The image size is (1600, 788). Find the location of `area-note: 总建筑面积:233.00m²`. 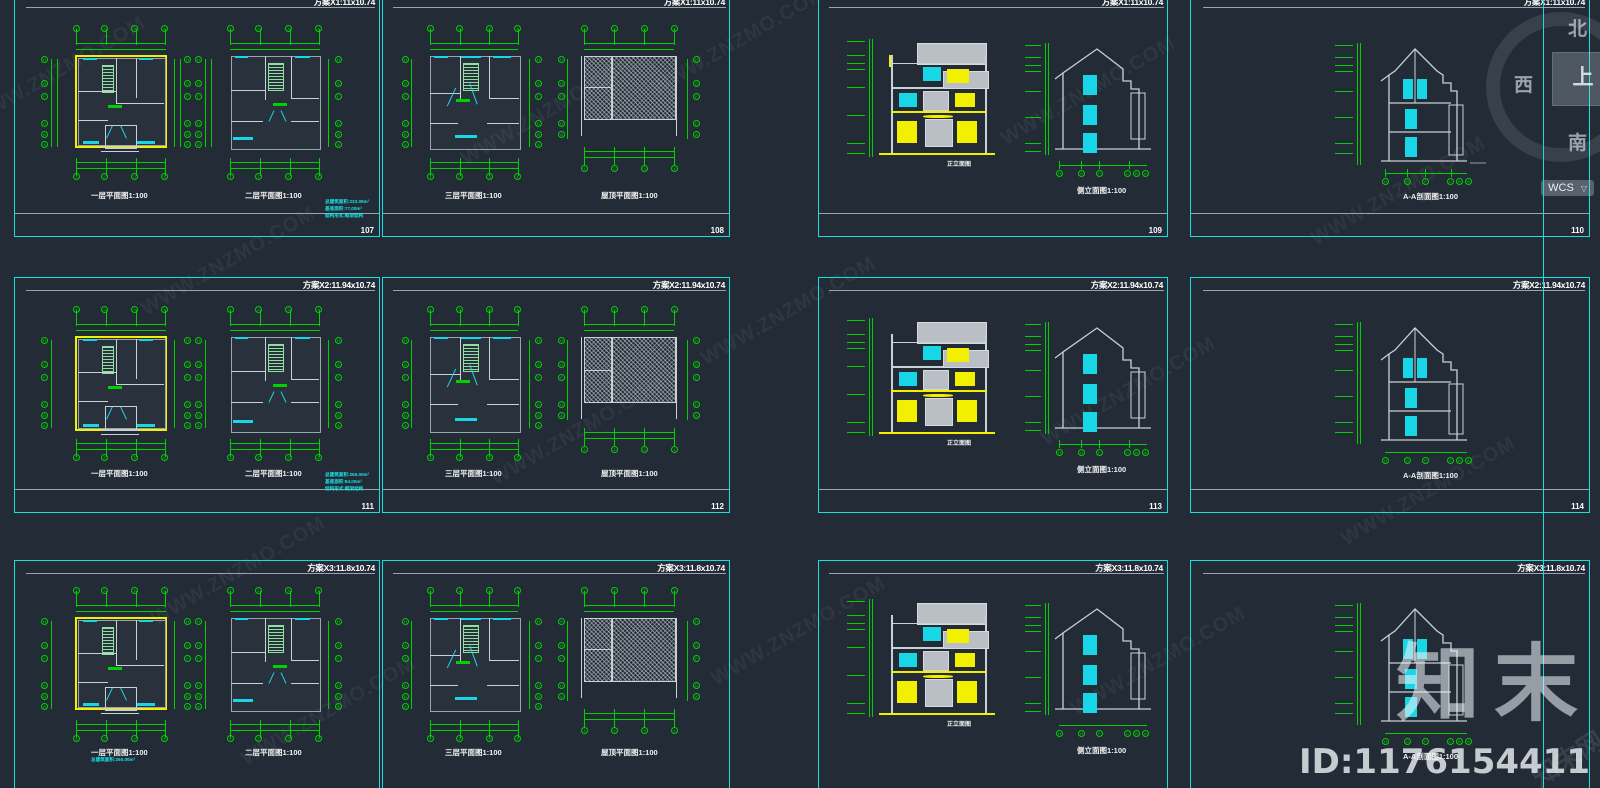

area-note: 总建筑面积:233.00m² is located at coordinates (347, 201).